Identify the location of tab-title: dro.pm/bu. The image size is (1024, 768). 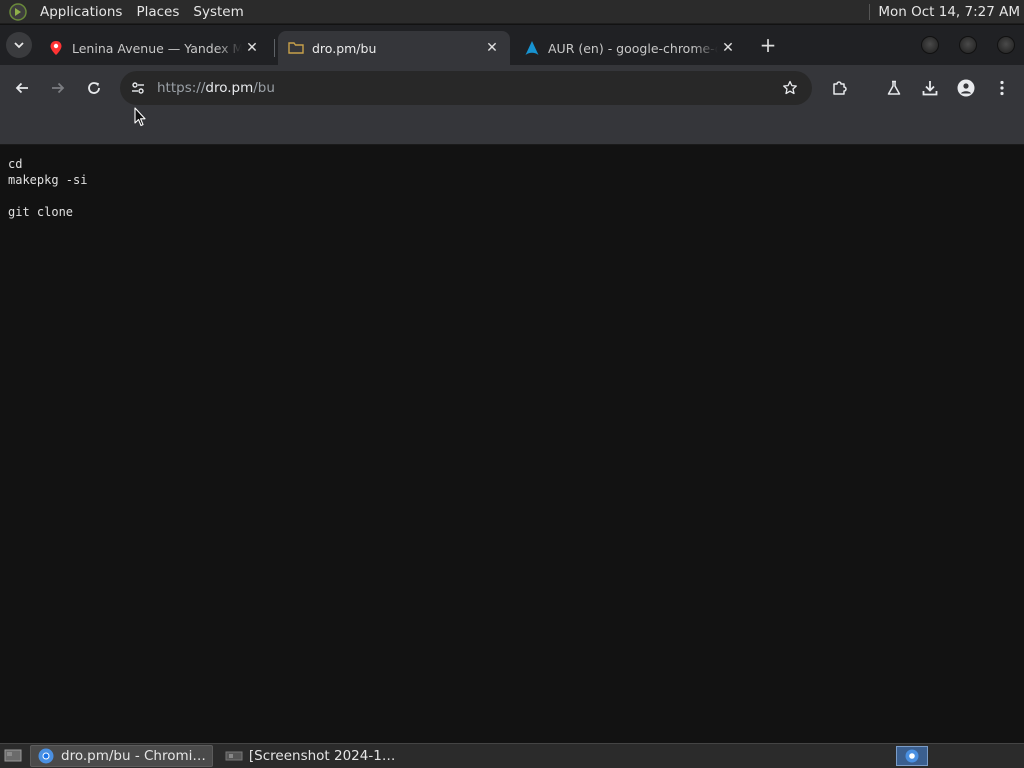
(344, 48).